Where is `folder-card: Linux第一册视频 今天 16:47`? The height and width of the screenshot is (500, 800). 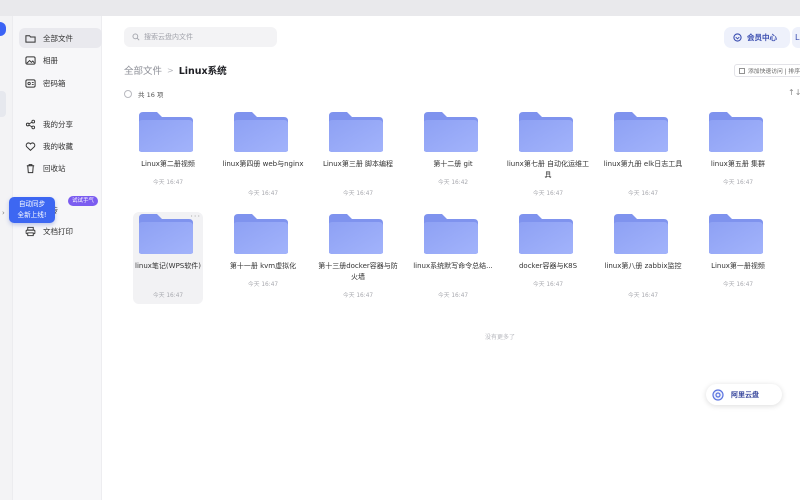
folder-card: Linux第一册视频 今天 16:47 is located at coordinates (738, 258).